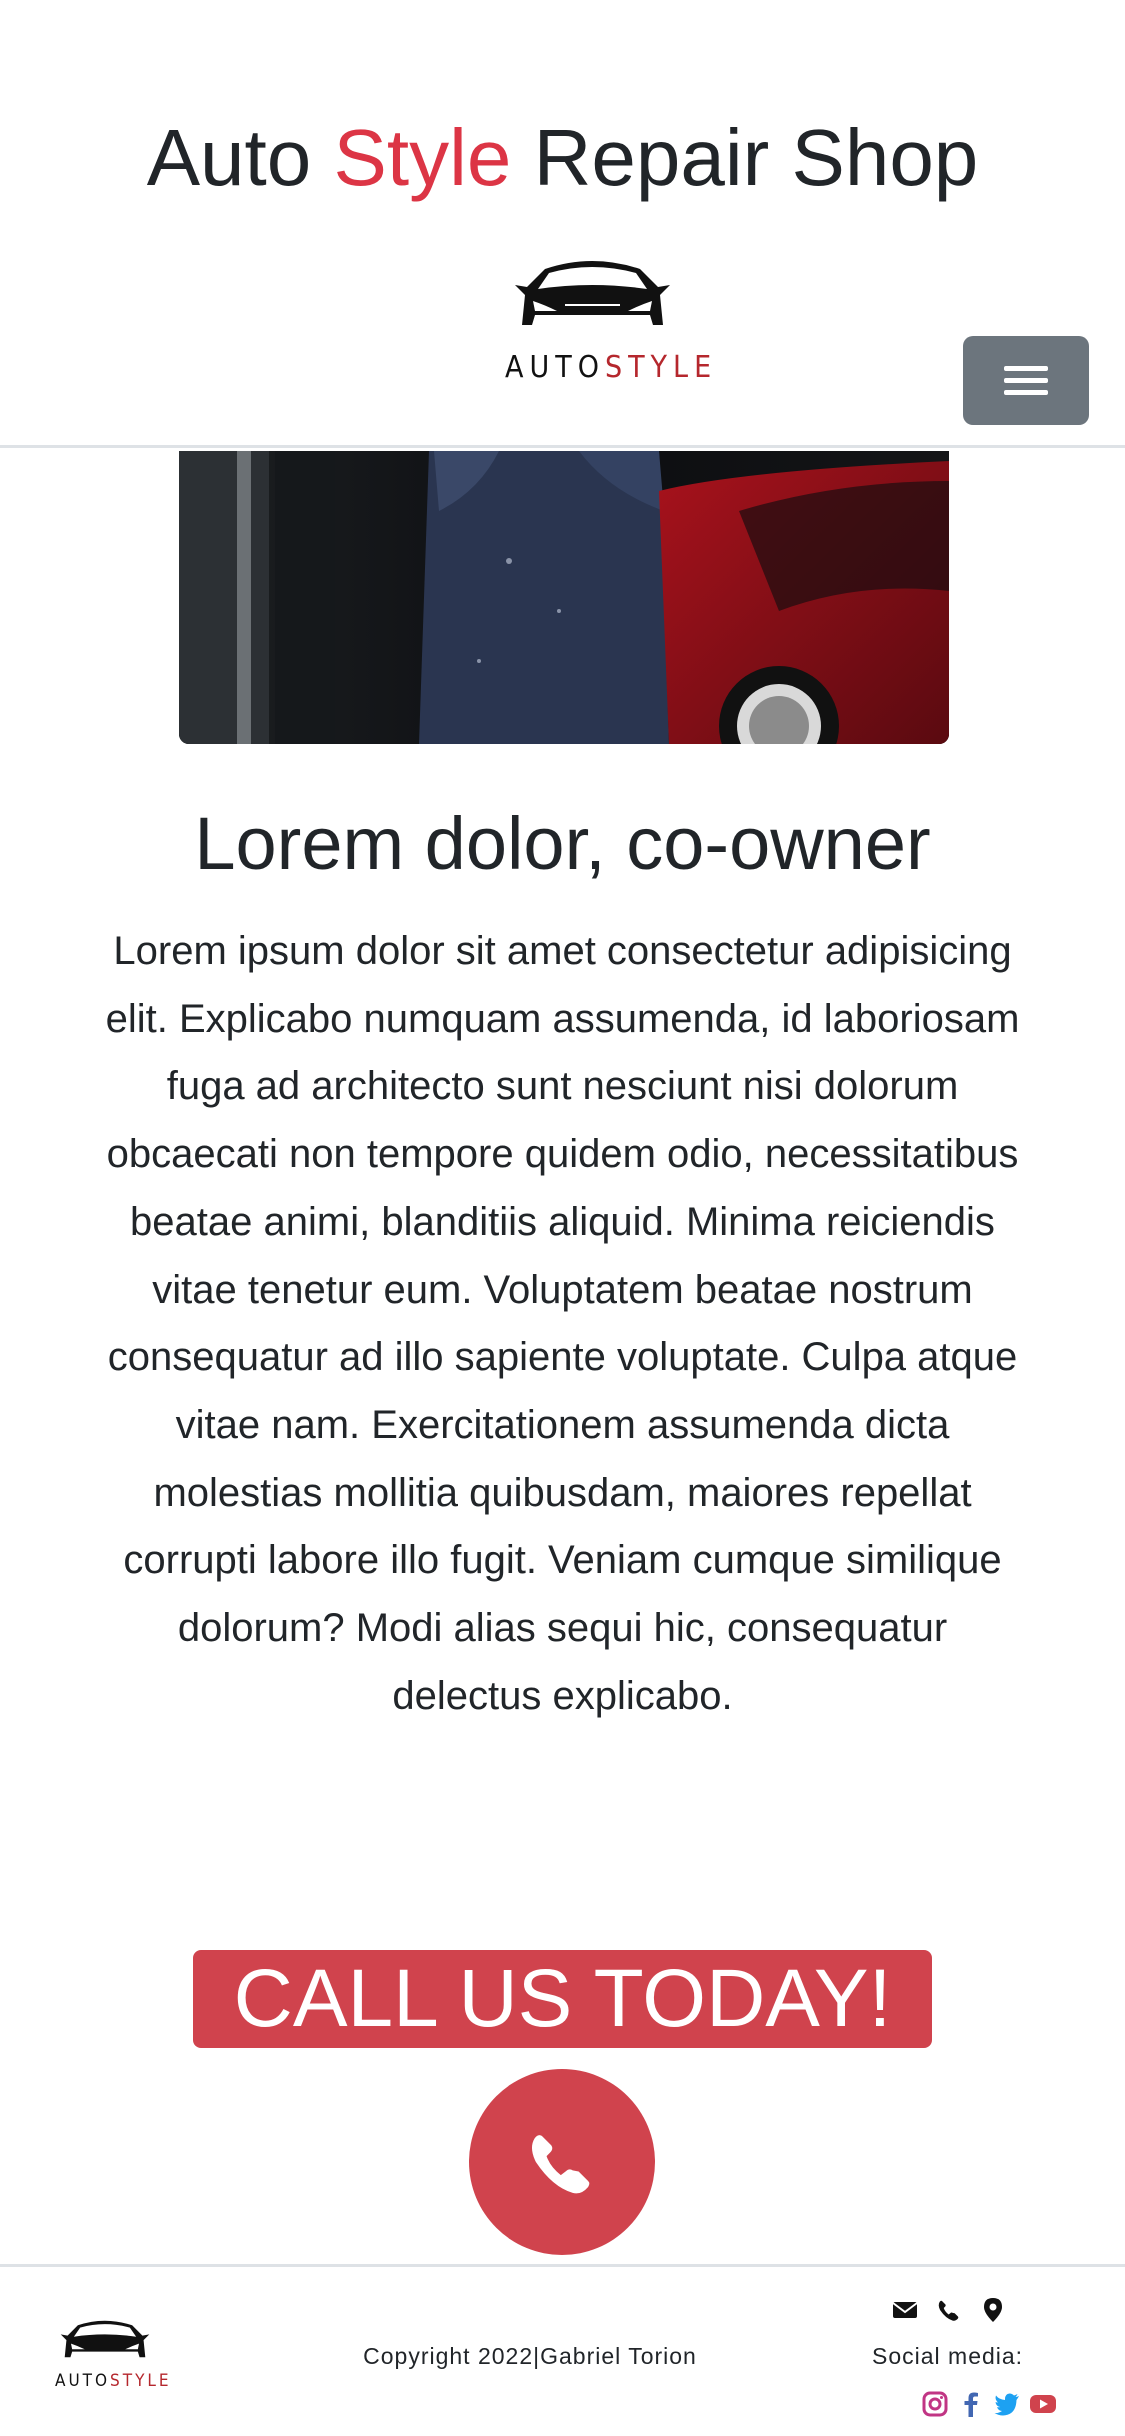  I want to click on call-button, so click(562, 2162).